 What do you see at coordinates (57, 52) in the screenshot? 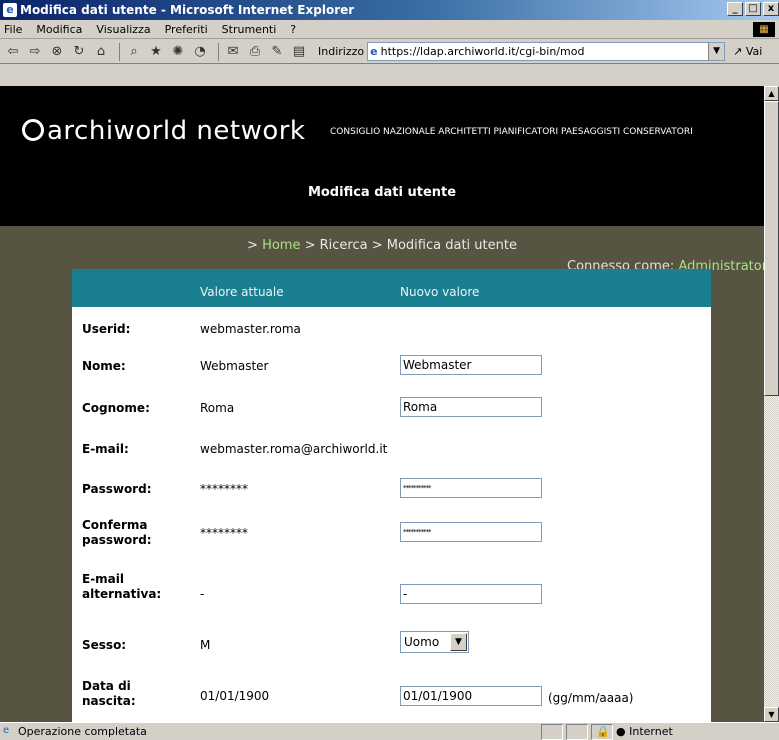
I see `stop-icon: ⊗` at bounding box center [57, 52].